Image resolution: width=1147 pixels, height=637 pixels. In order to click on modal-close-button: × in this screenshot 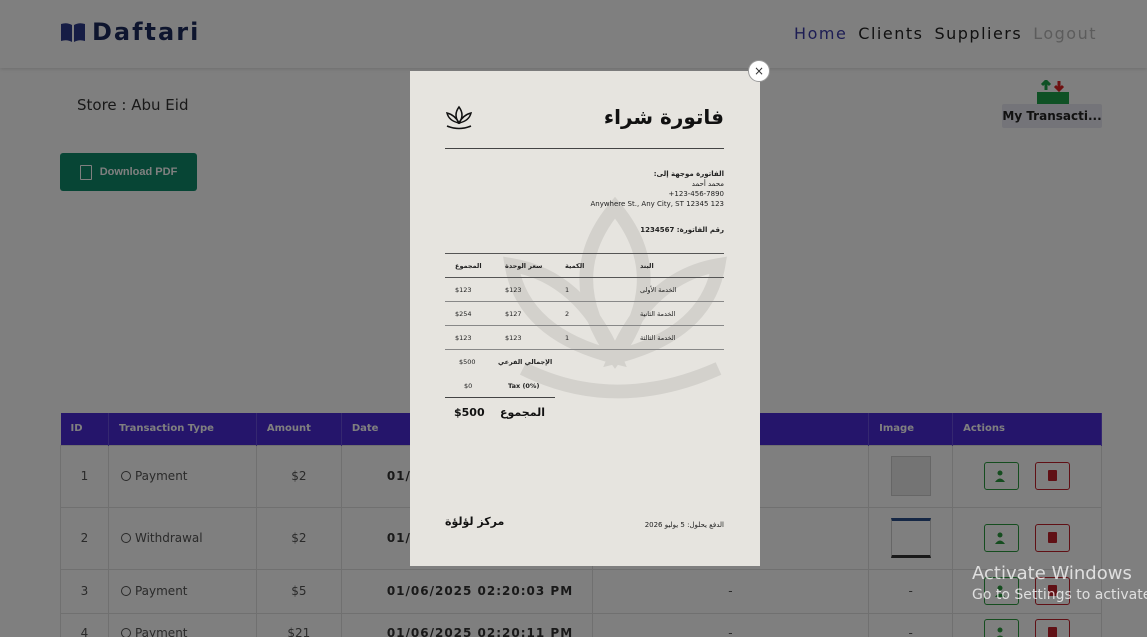, I will do `click(759, 71)`.